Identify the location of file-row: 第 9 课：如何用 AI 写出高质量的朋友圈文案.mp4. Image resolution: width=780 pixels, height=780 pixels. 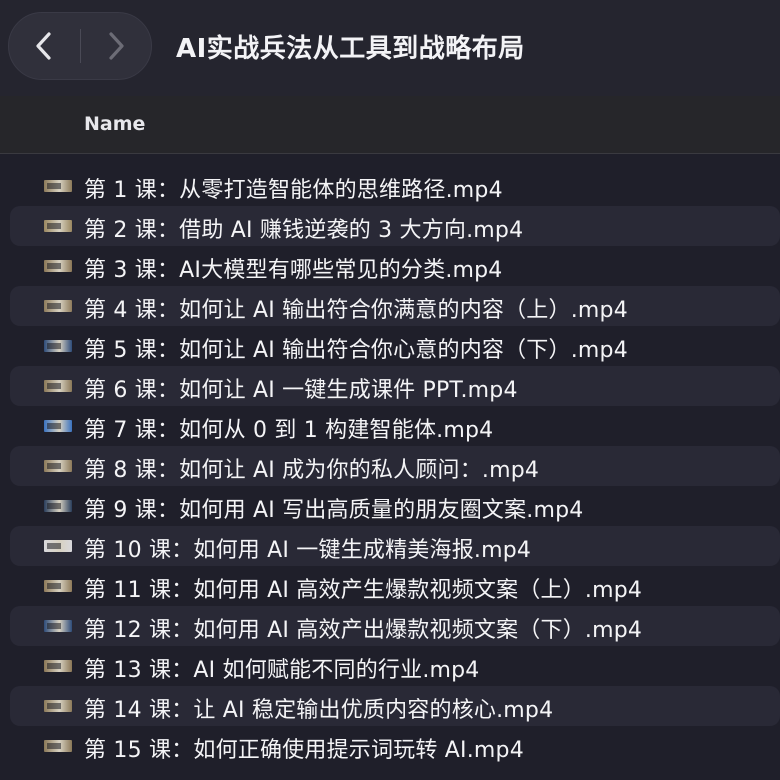
(390, 506).